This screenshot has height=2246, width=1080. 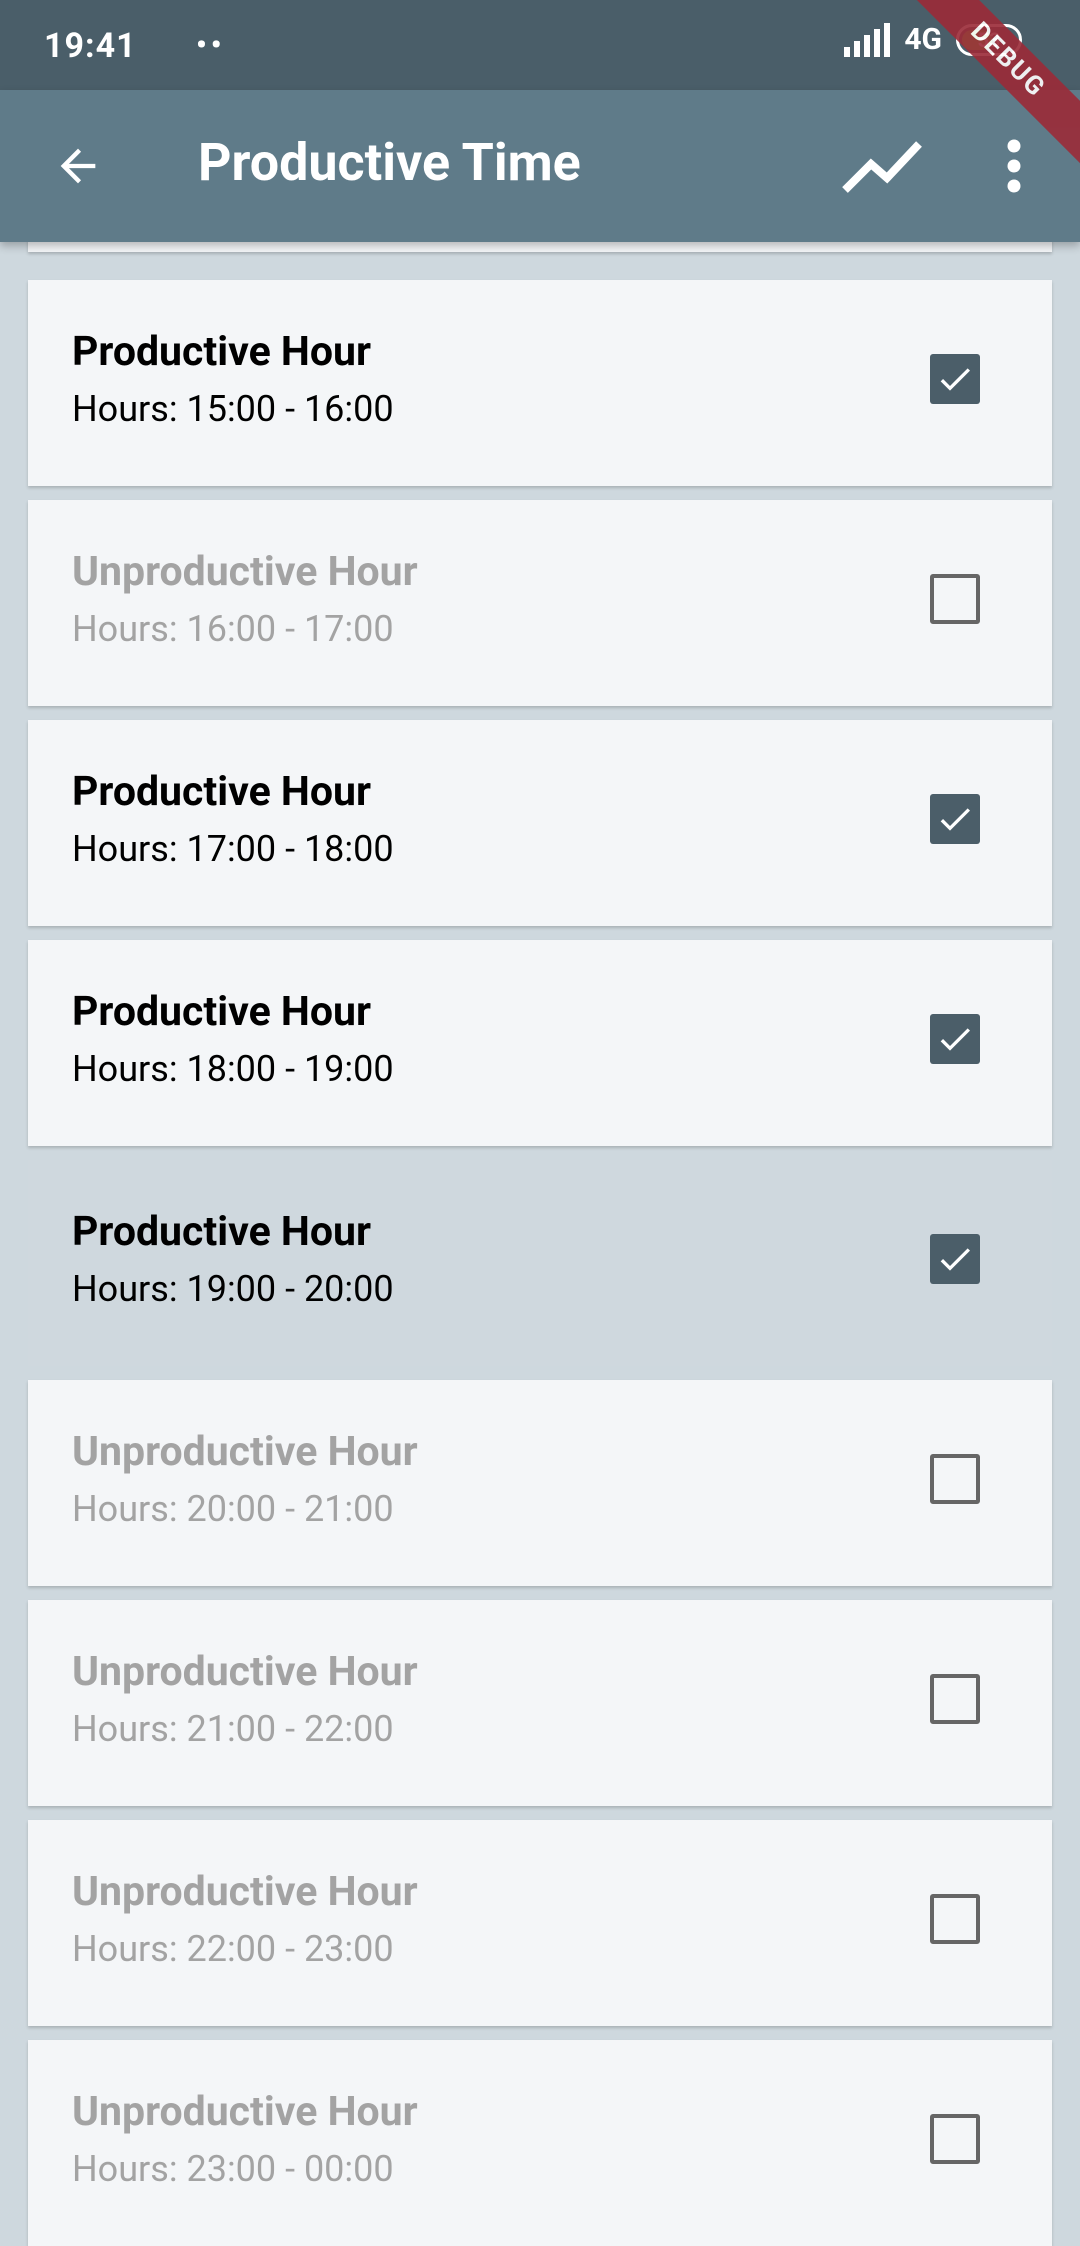 I want to click on hour-range-label: Hours: 16:00 - 17:00, so click(x=233, y=629).